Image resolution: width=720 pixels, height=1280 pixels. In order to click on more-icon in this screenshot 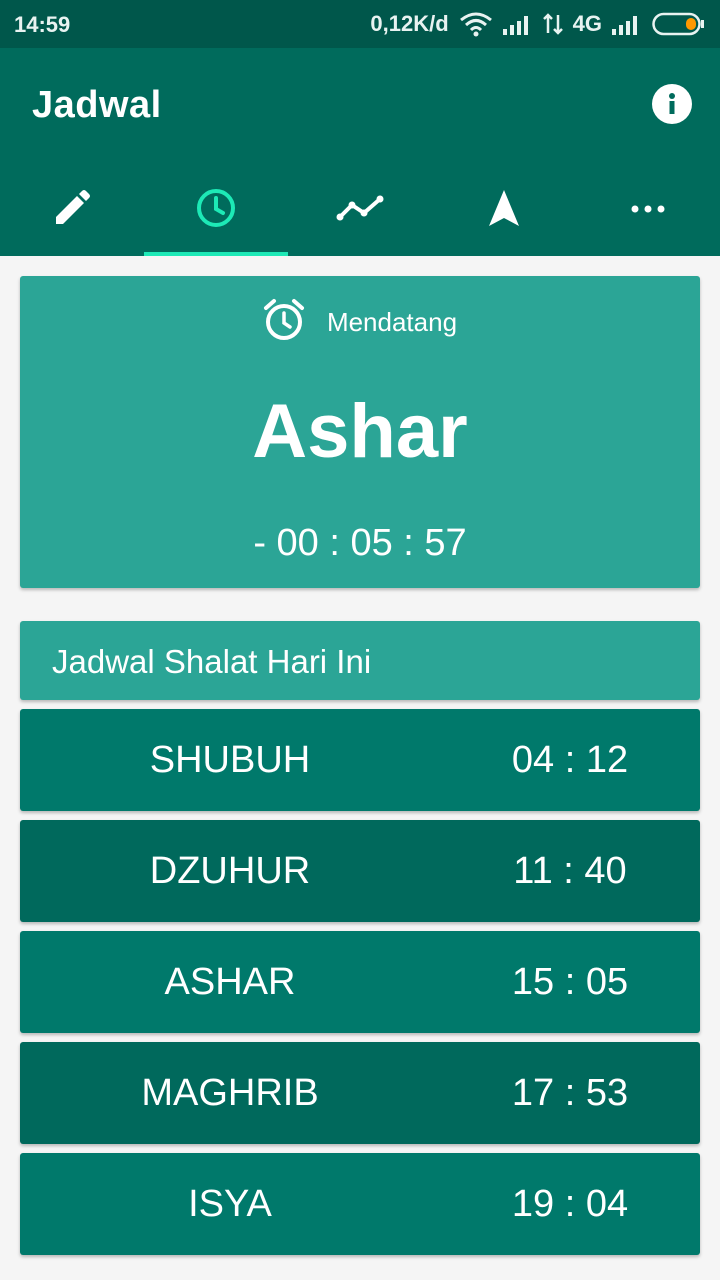, I will do `click(648, 210)`.